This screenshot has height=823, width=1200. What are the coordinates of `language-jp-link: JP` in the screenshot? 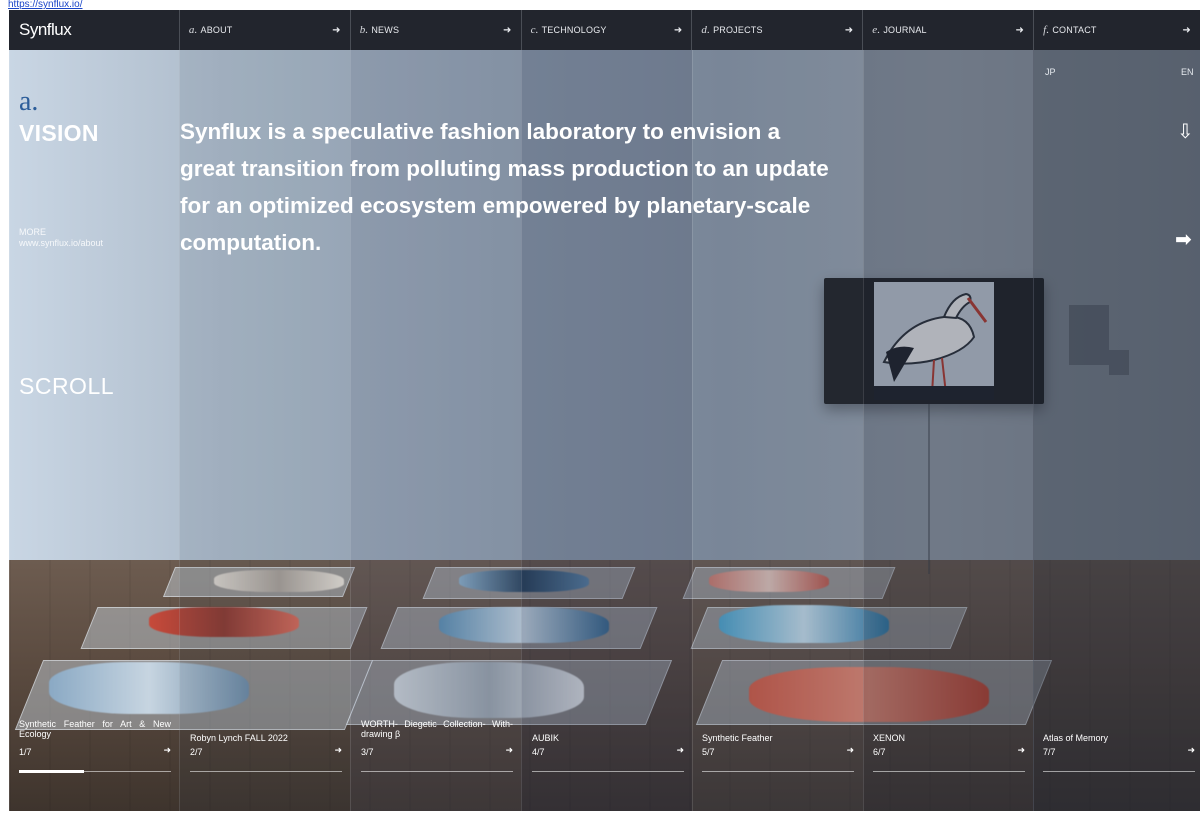 It's located at (1050, 72).